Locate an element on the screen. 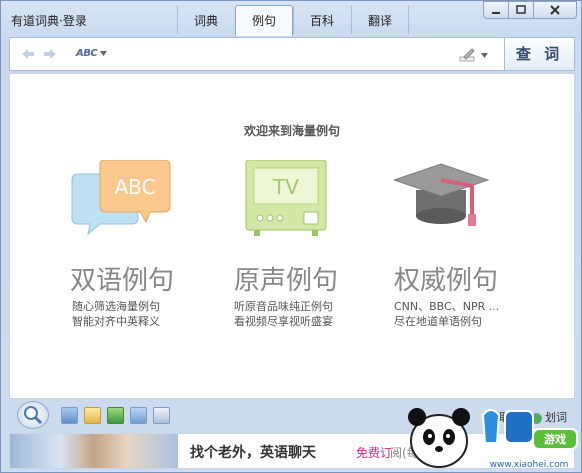  abc-speech-bubble-icon: ABC is located at coordinates (145, 205).